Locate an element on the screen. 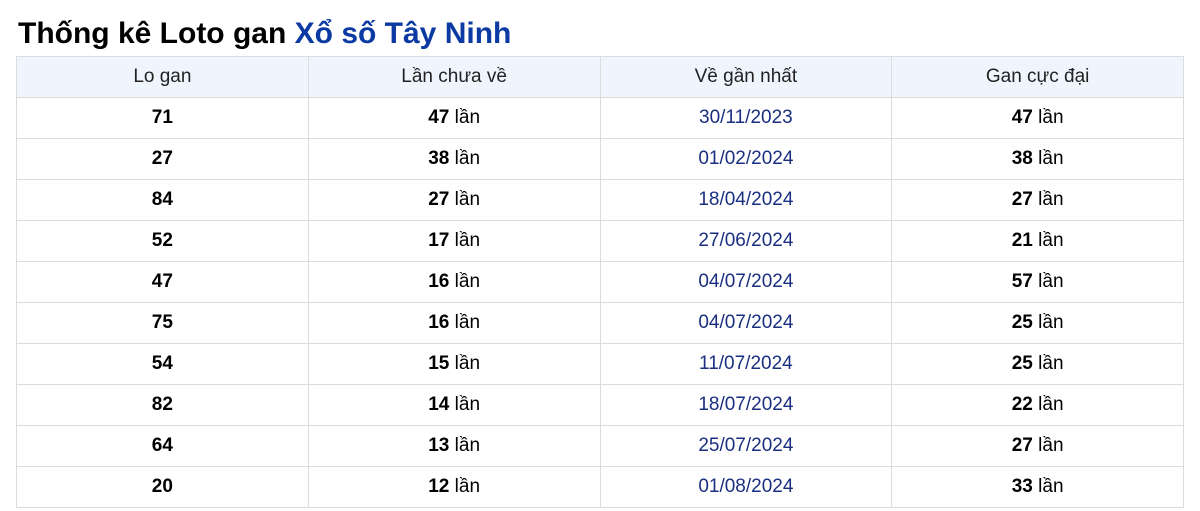 The image size is (1200, 511). miss-count: 38 is located at coordinates (439, 158).